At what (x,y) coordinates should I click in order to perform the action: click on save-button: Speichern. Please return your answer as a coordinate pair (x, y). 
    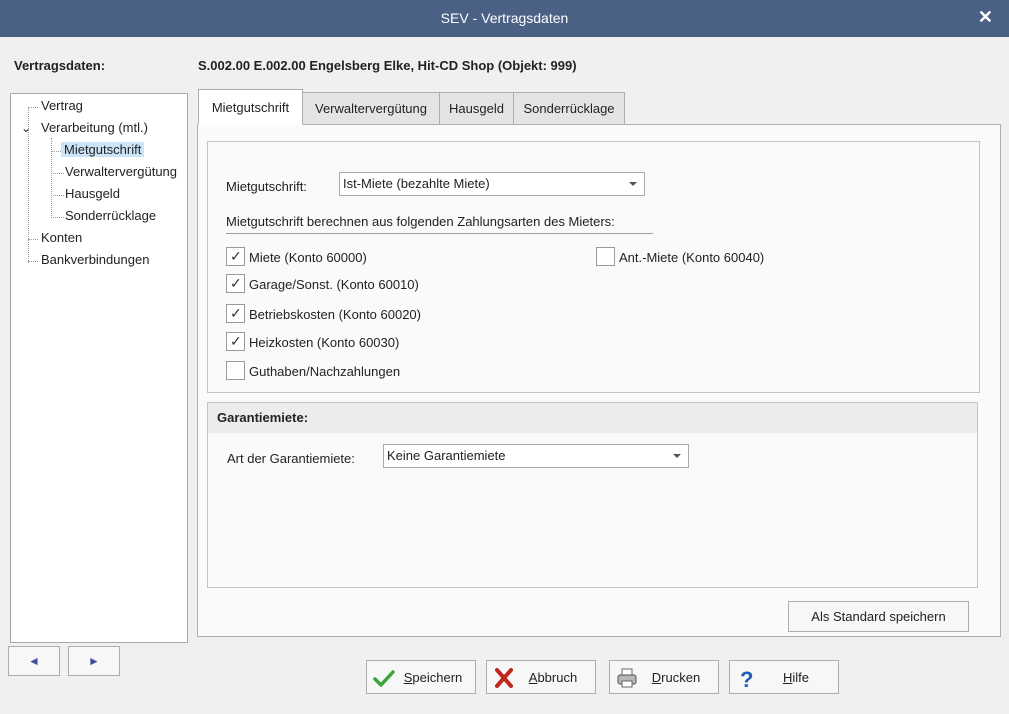
    Looking at the image, I should click on (421, 677).